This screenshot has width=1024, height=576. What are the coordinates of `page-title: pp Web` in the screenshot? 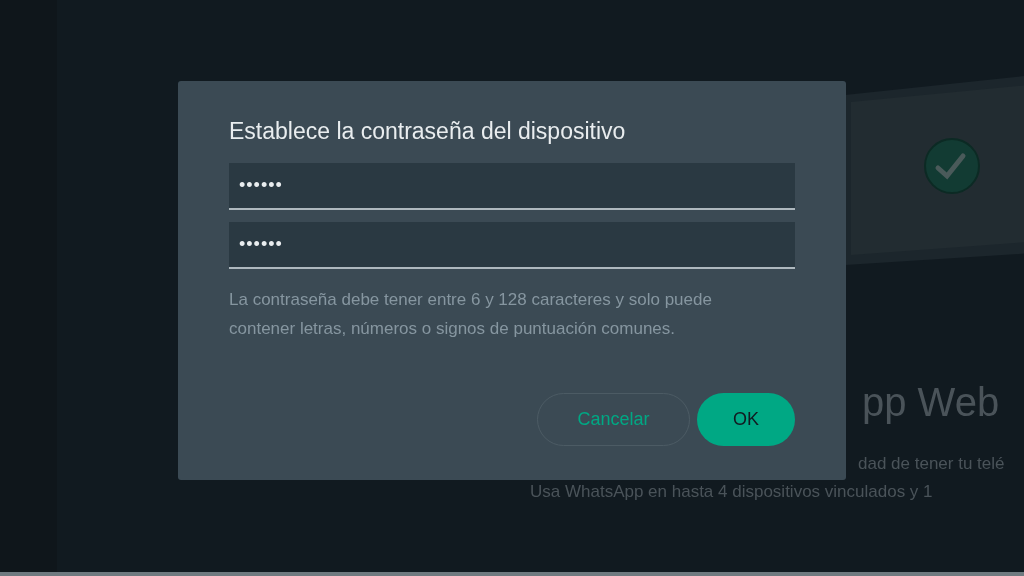 It's located at (931, 402).